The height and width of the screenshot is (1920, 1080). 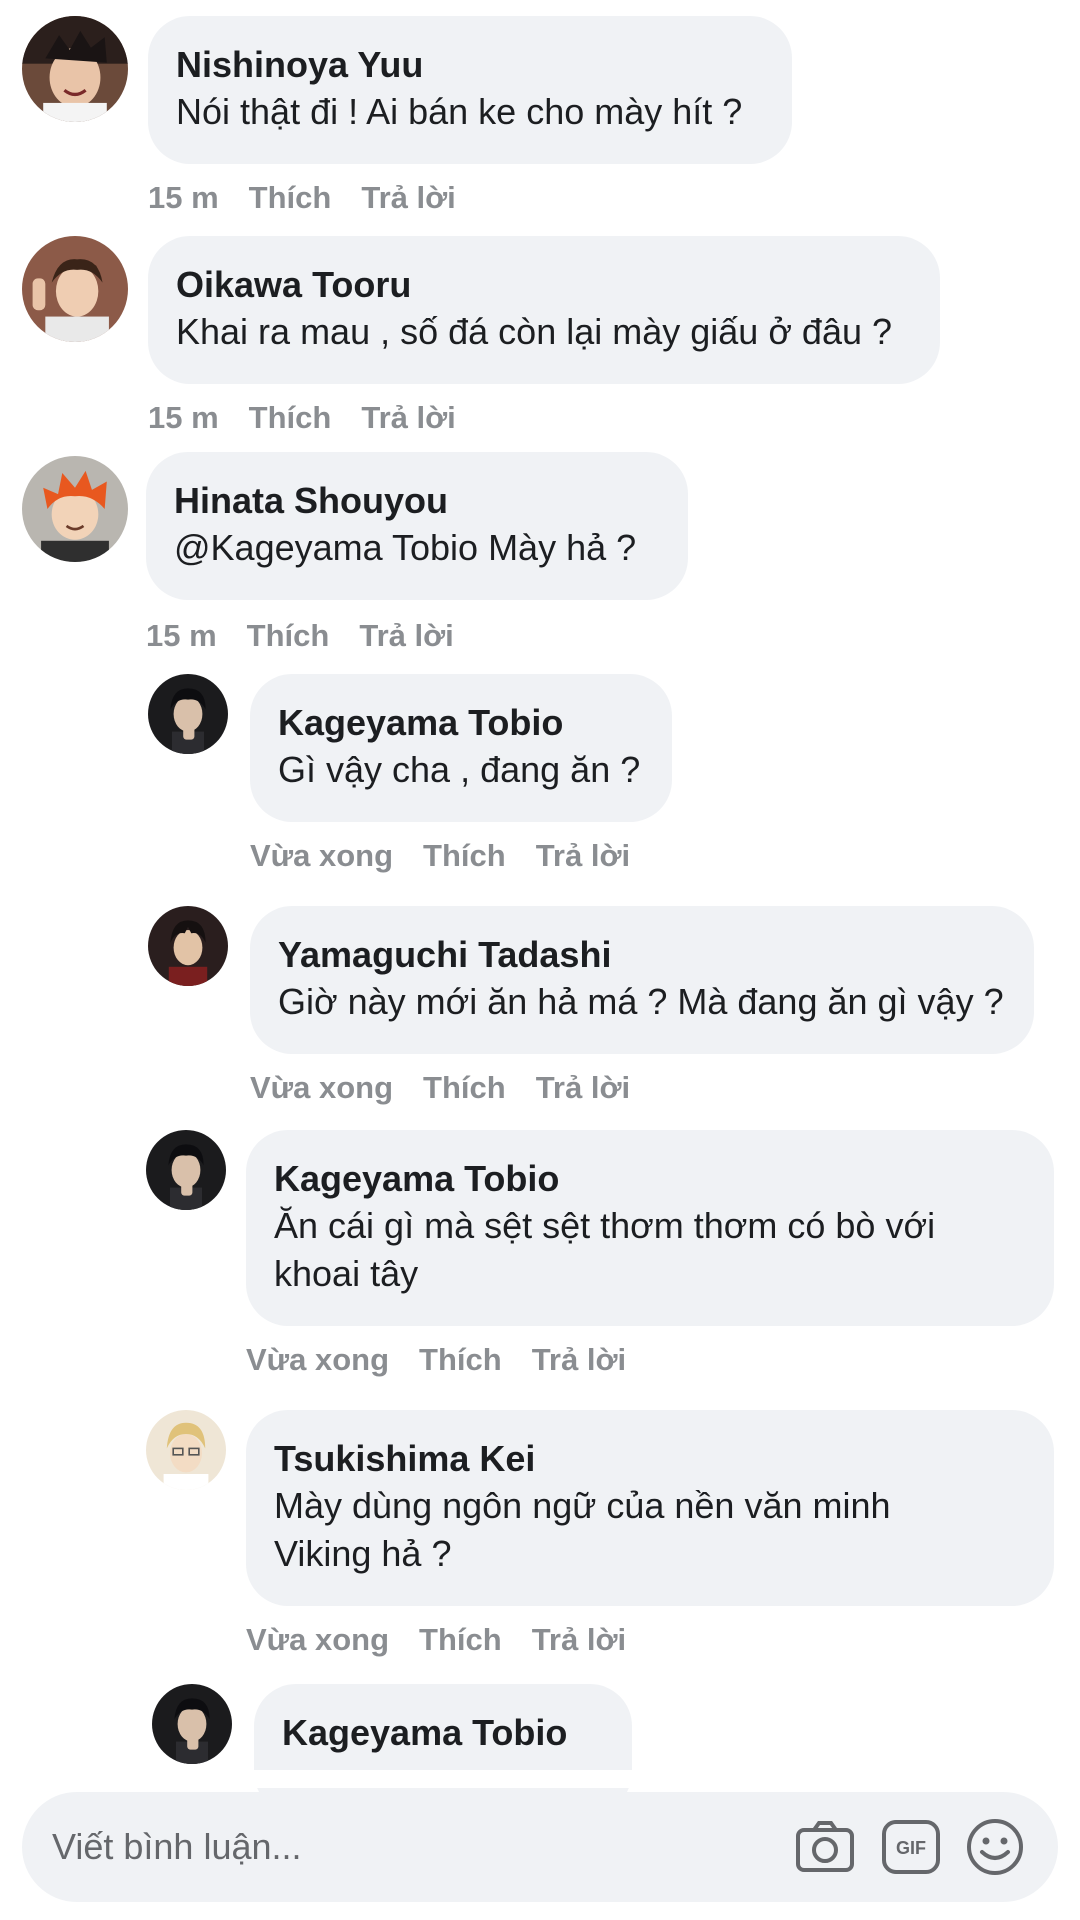 What do you see at coordinates (544, 285) in the screenshot?
I see `comment-author: Oikawa Tooru` at bounding box center [544, 285].